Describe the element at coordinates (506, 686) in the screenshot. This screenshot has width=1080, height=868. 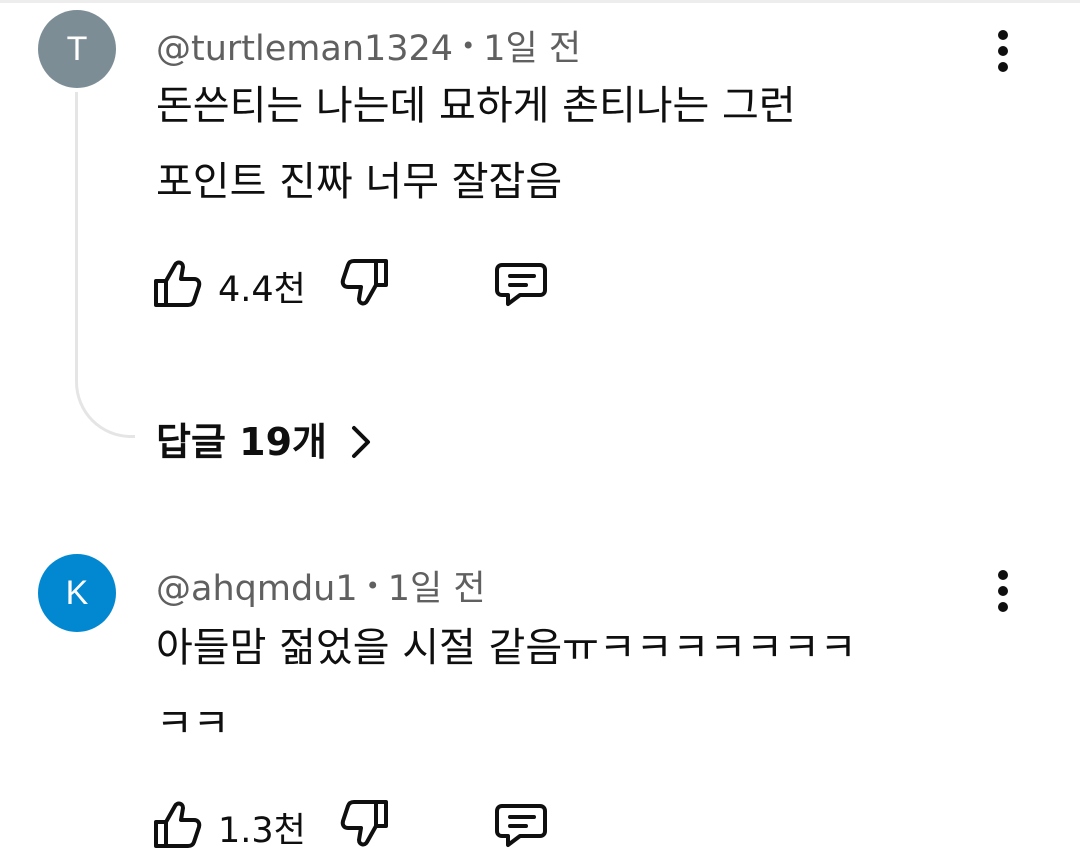
I see `comment-text: 아들맘 젊었을 시절 같음ㅠㅋㅋㅋㅋㅋㅋㅋ ㅋㅋ` at that location.